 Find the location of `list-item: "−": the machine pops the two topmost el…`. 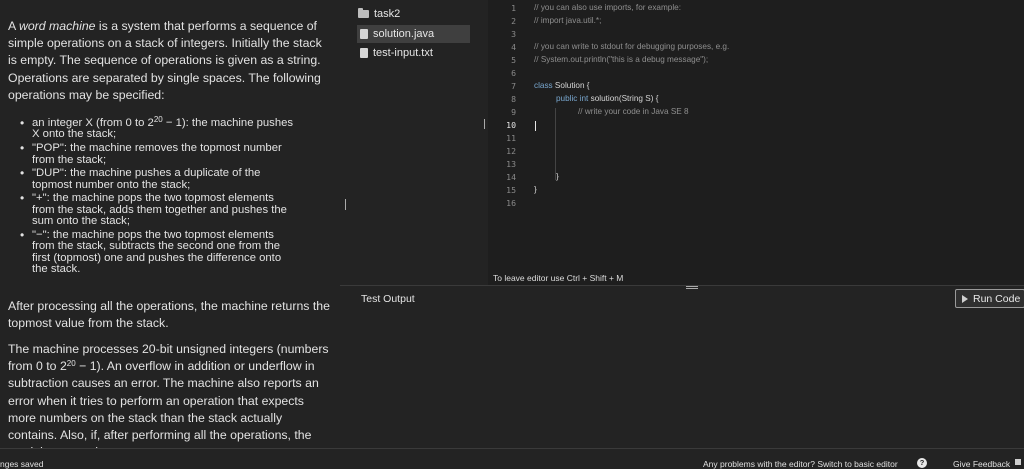

list-item: "−": the machine pops the two topmost el… is located at coordinates (157, 252).